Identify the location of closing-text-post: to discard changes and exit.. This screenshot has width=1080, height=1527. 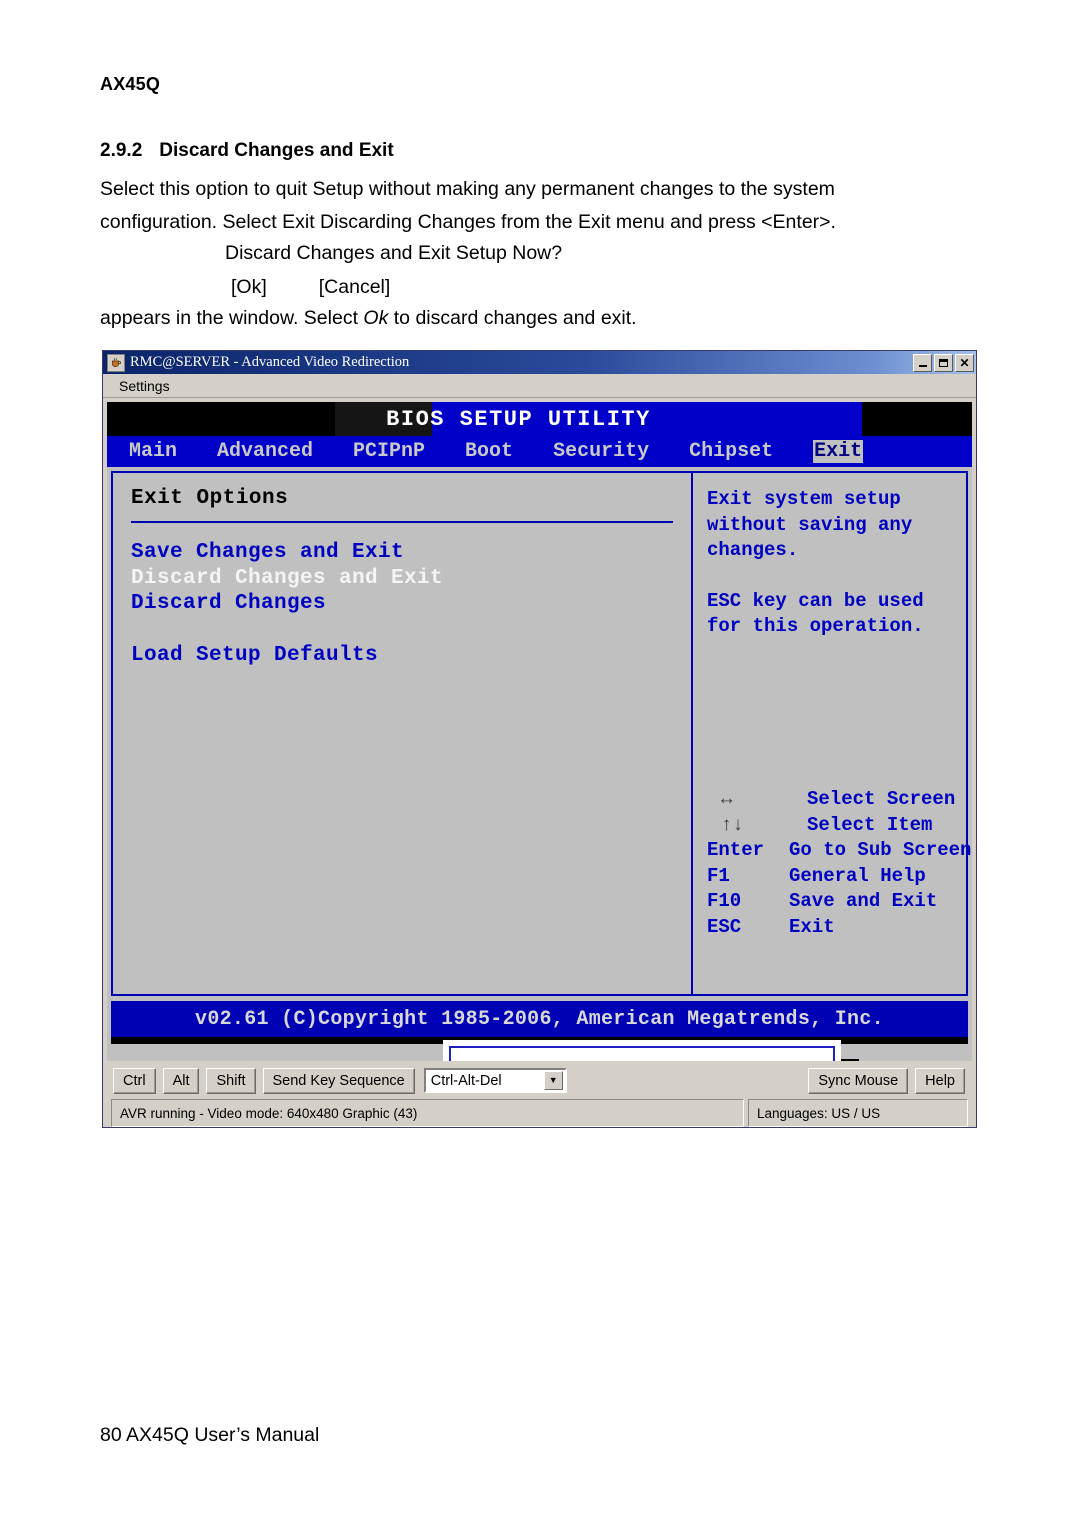
(512, 318).